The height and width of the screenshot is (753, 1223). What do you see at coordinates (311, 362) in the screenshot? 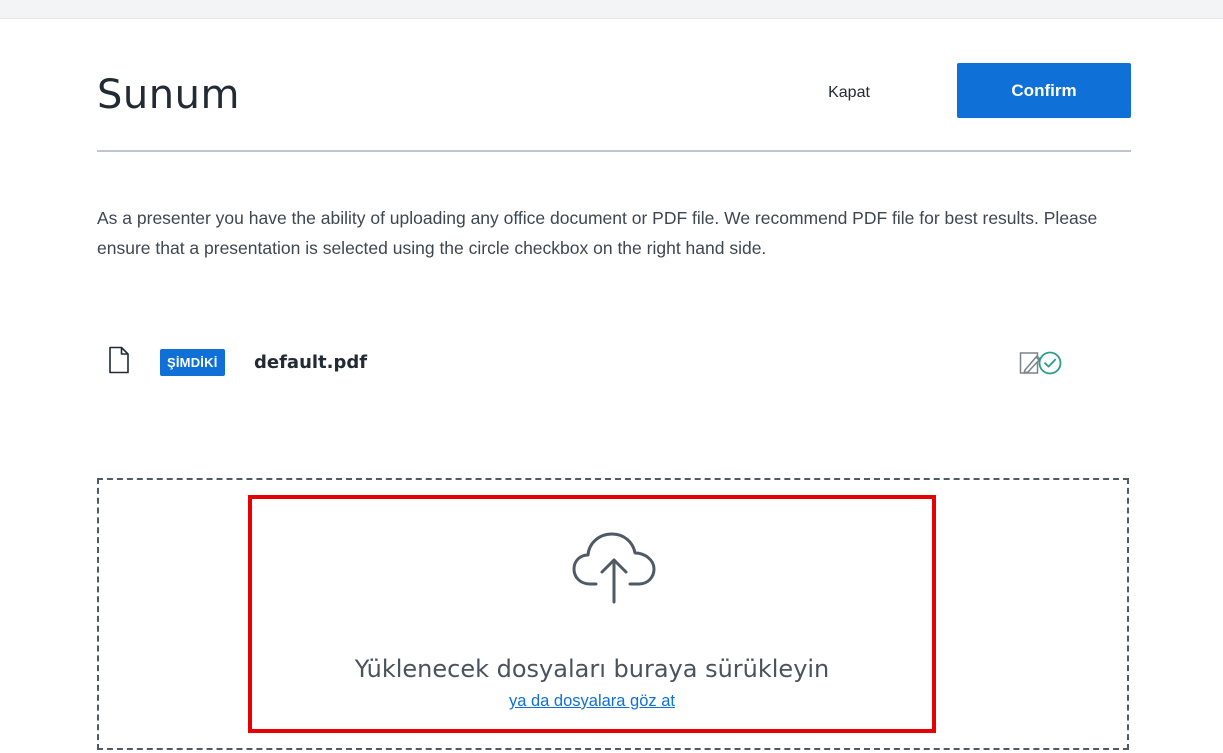
I see `file-name: default.pdf` at bounding box center [311, 362].